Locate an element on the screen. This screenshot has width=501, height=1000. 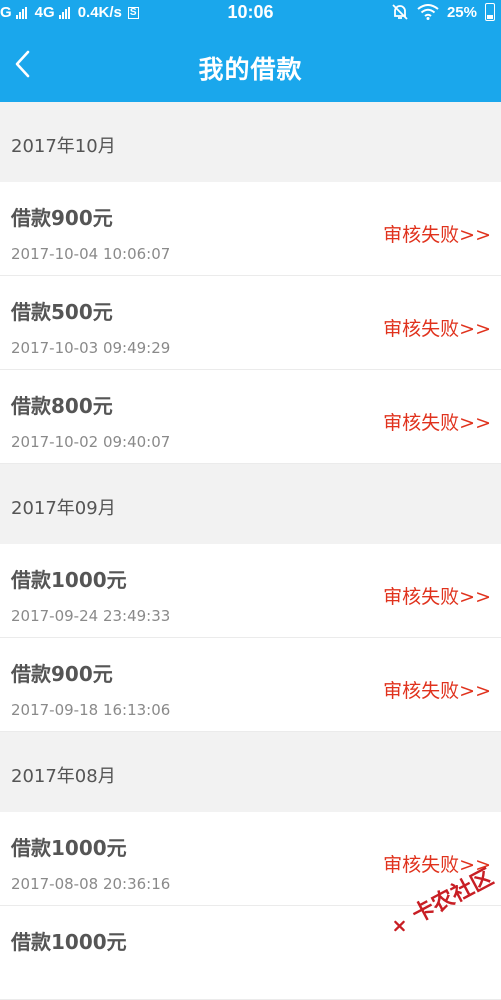
month-label: 2017年09月 is located at coordinates (63, 508).